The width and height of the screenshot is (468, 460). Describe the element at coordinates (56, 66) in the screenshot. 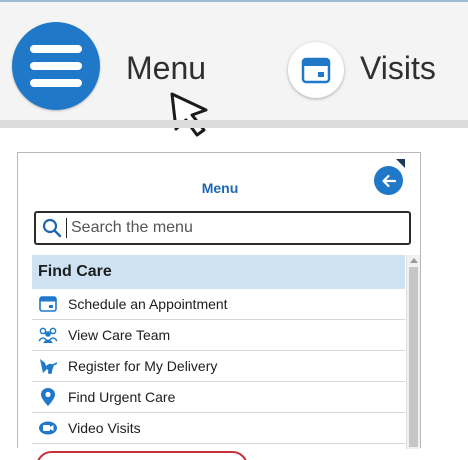

I see `menu-button` at that location.